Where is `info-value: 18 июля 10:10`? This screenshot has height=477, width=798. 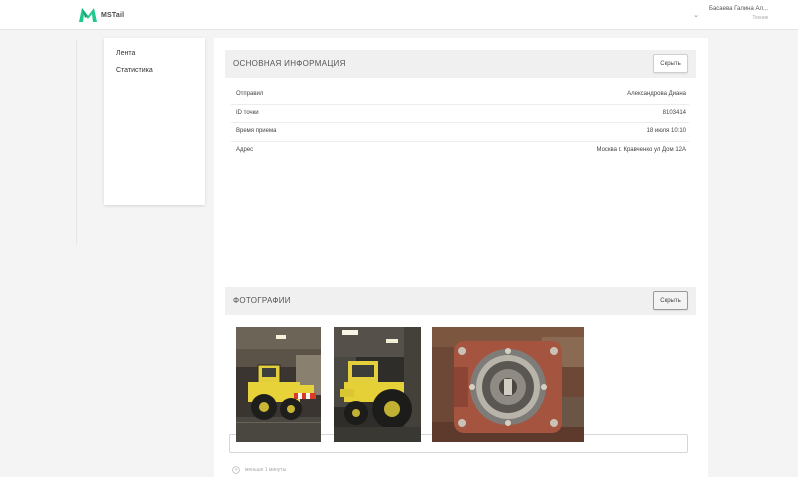 info-value: 18 июля 10:10 is located at coordinates (666, 131).